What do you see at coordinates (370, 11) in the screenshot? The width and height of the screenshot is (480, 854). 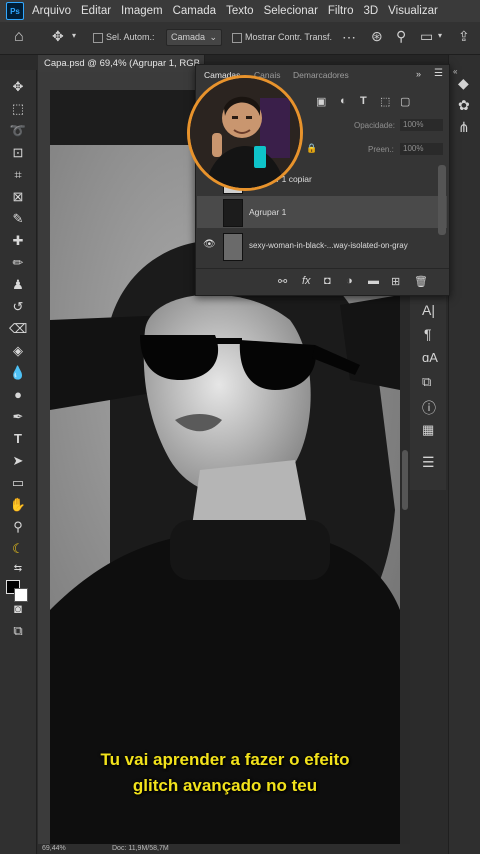 I see `menu-3d: 3D` at bounding box center [370, 11].